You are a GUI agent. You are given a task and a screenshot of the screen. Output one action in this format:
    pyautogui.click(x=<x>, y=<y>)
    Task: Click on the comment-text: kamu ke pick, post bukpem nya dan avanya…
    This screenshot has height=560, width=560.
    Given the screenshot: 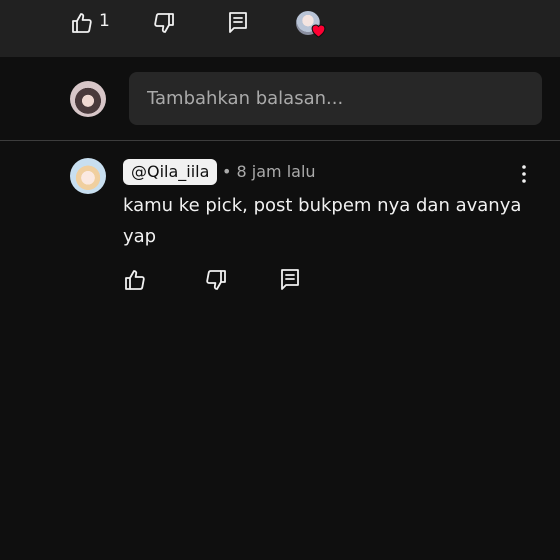 What is the action you would take?
    pyautogui.click(x=322, y=221)
    